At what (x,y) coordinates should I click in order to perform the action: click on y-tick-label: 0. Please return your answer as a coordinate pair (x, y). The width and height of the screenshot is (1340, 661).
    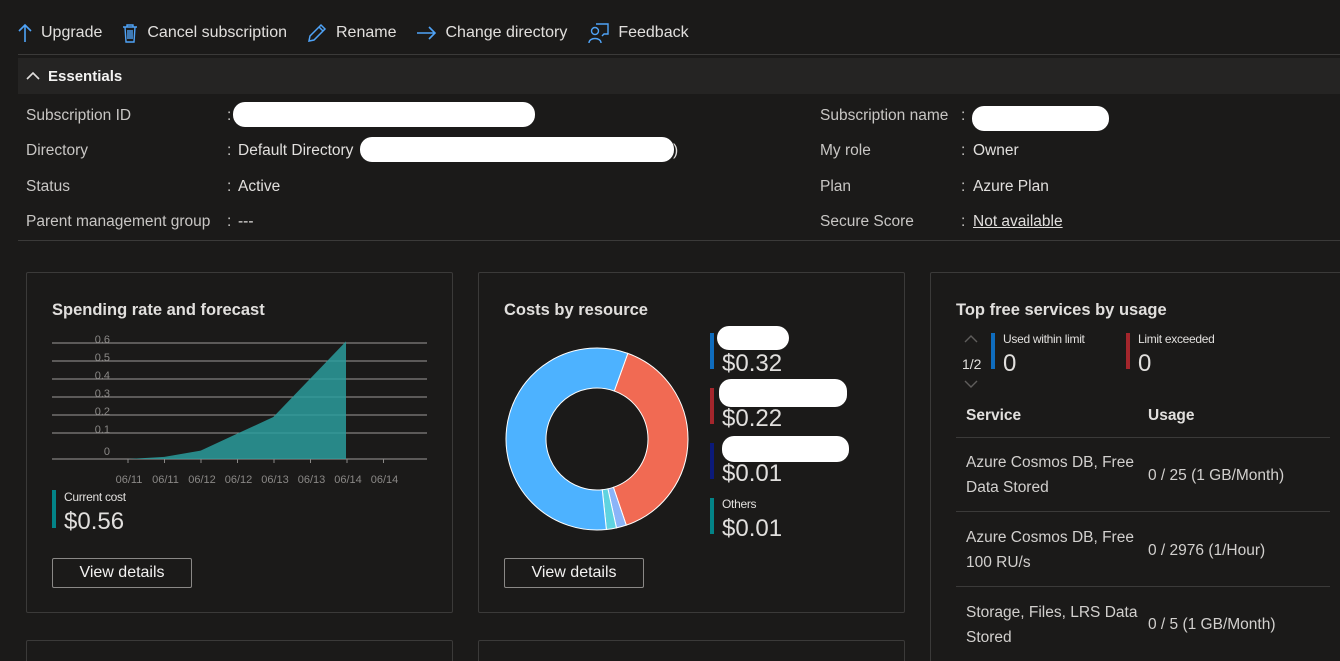
    Looking at the image, I should click on (107, 452).